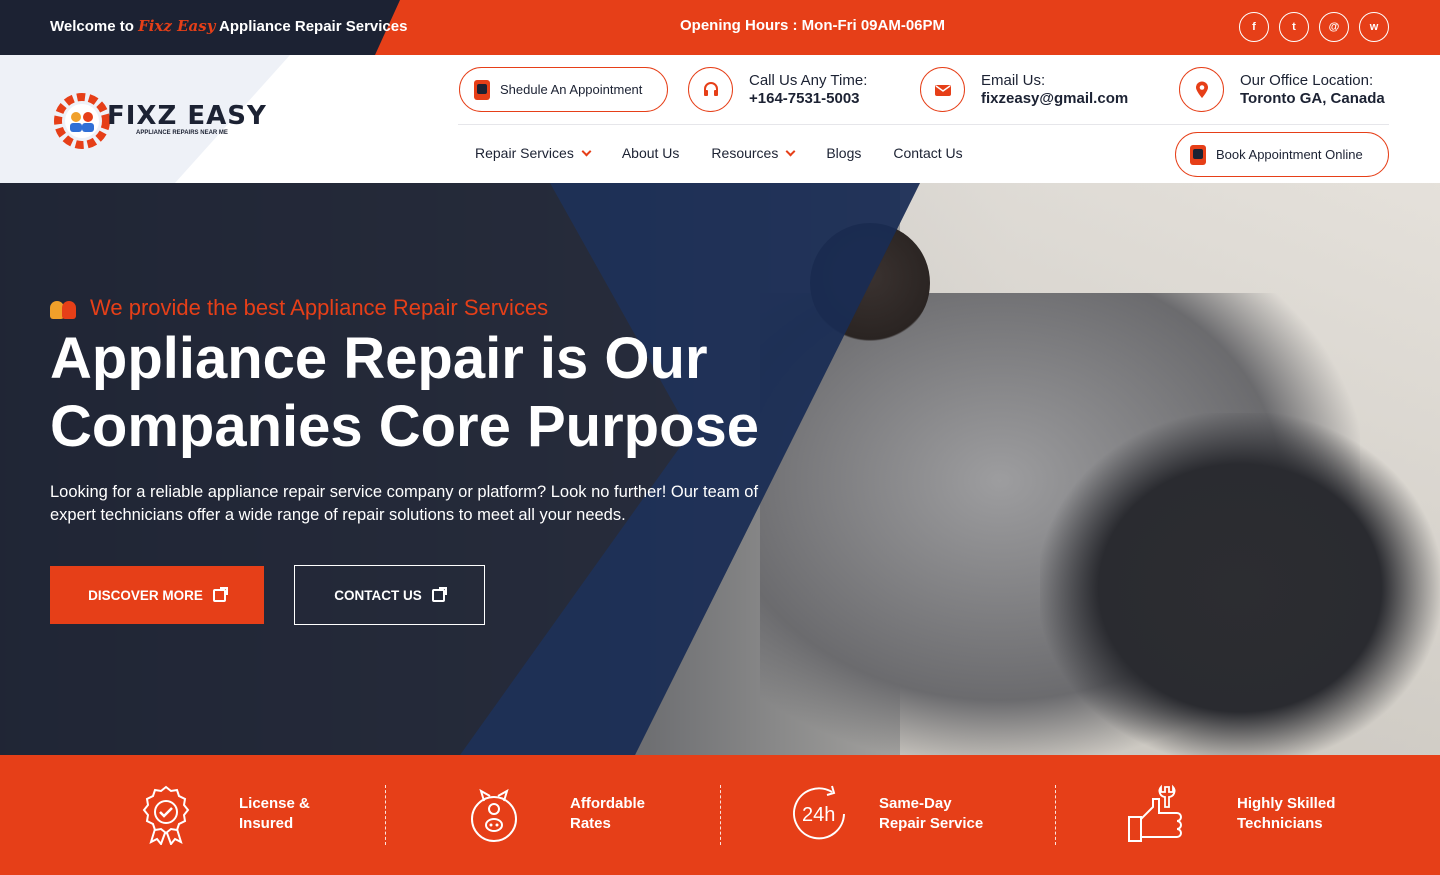 The height and width of the screenshot is (875, 1440). I want to click on nav-item-repair-services: Repair Services, so click(533, 153).